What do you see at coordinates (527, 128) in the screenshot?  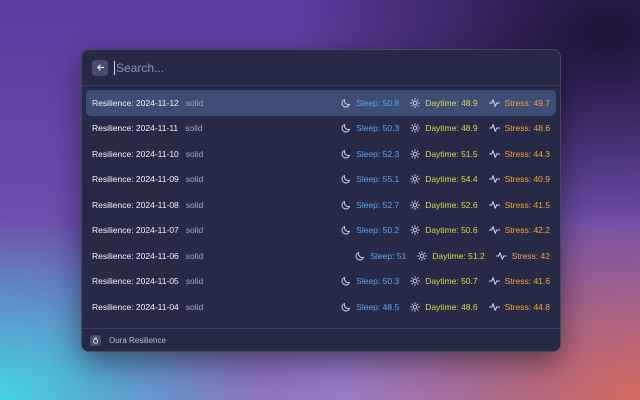 I see `stress-score: Stress: 48.6` at bounding box center [527, 128].